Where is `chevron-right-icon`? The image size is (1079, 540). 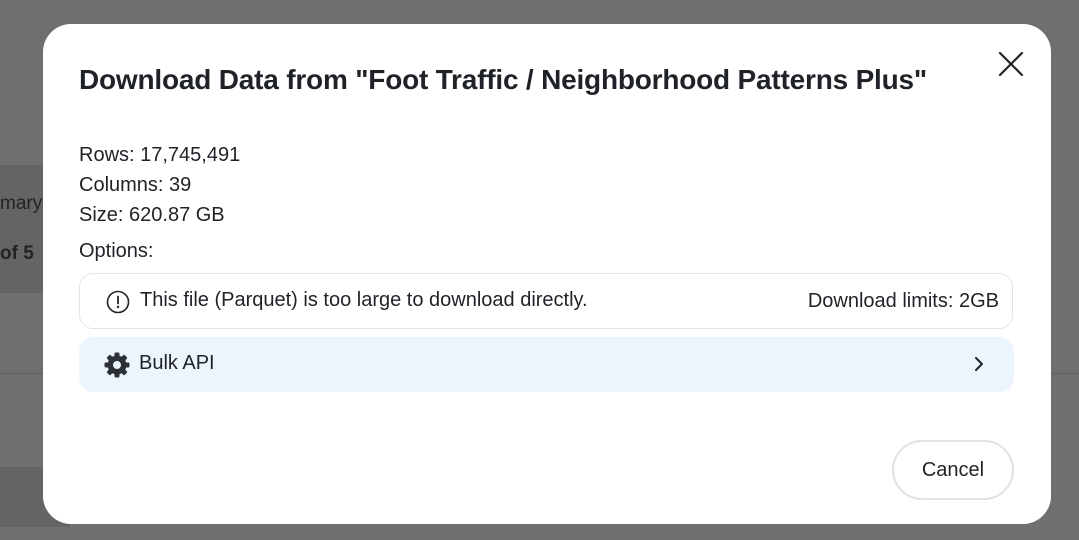 chevron-right-icon is located at coordinates (979, 364).